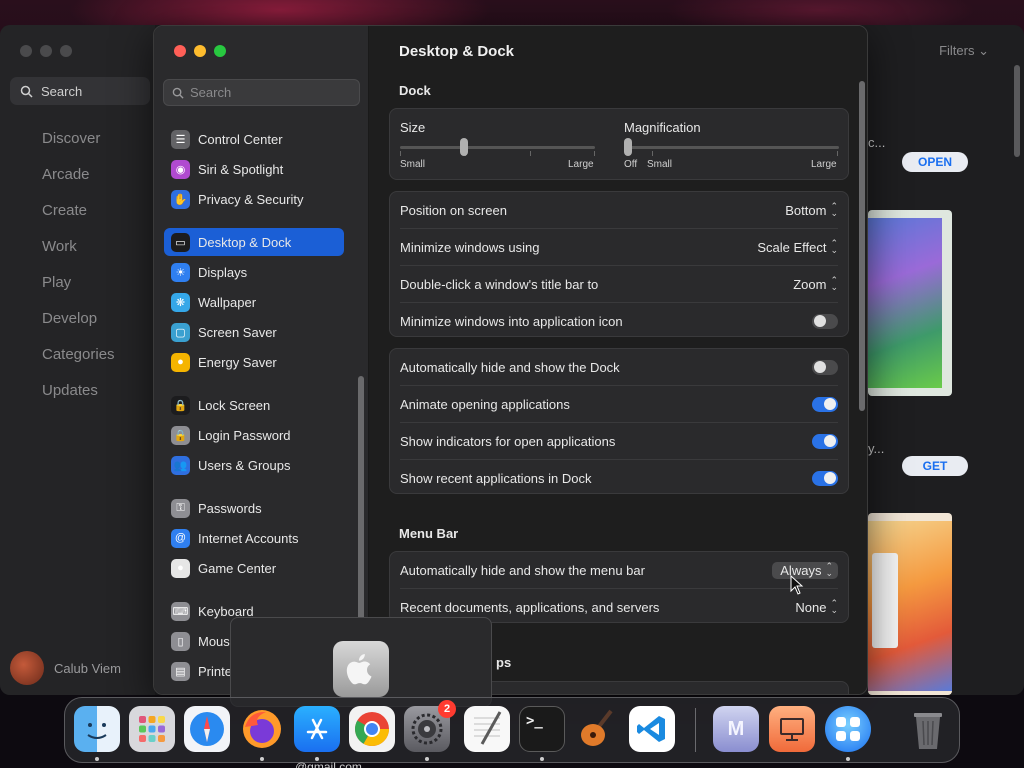 The image size is (1024, 768). What do you see at coordinates (792, 247) in the screenshot?
I see `minimize-value: Scale Effect` at bounding box center [792, 247].